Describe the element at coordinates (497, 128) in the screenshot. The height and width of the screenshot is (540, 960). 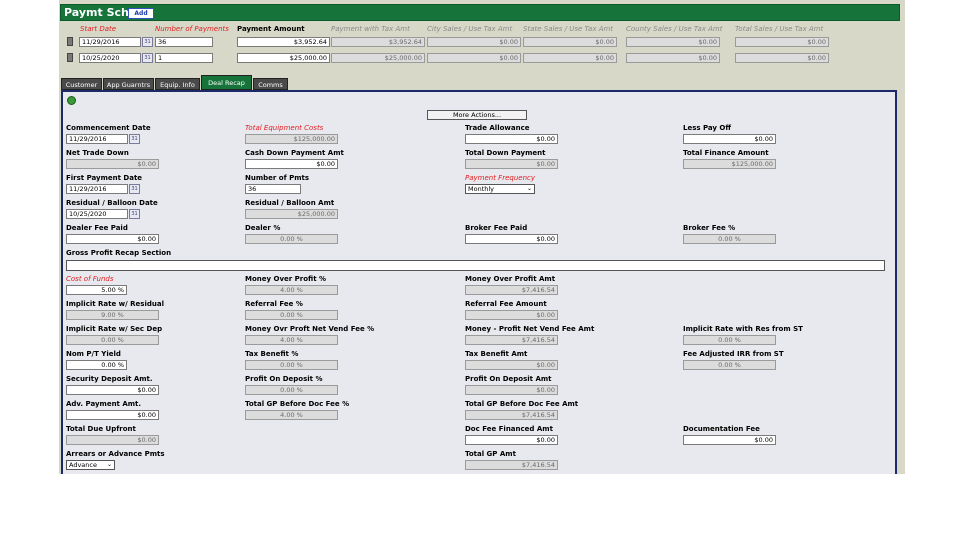
I see `trade-allowance-label: Trade Allowance` at that location.